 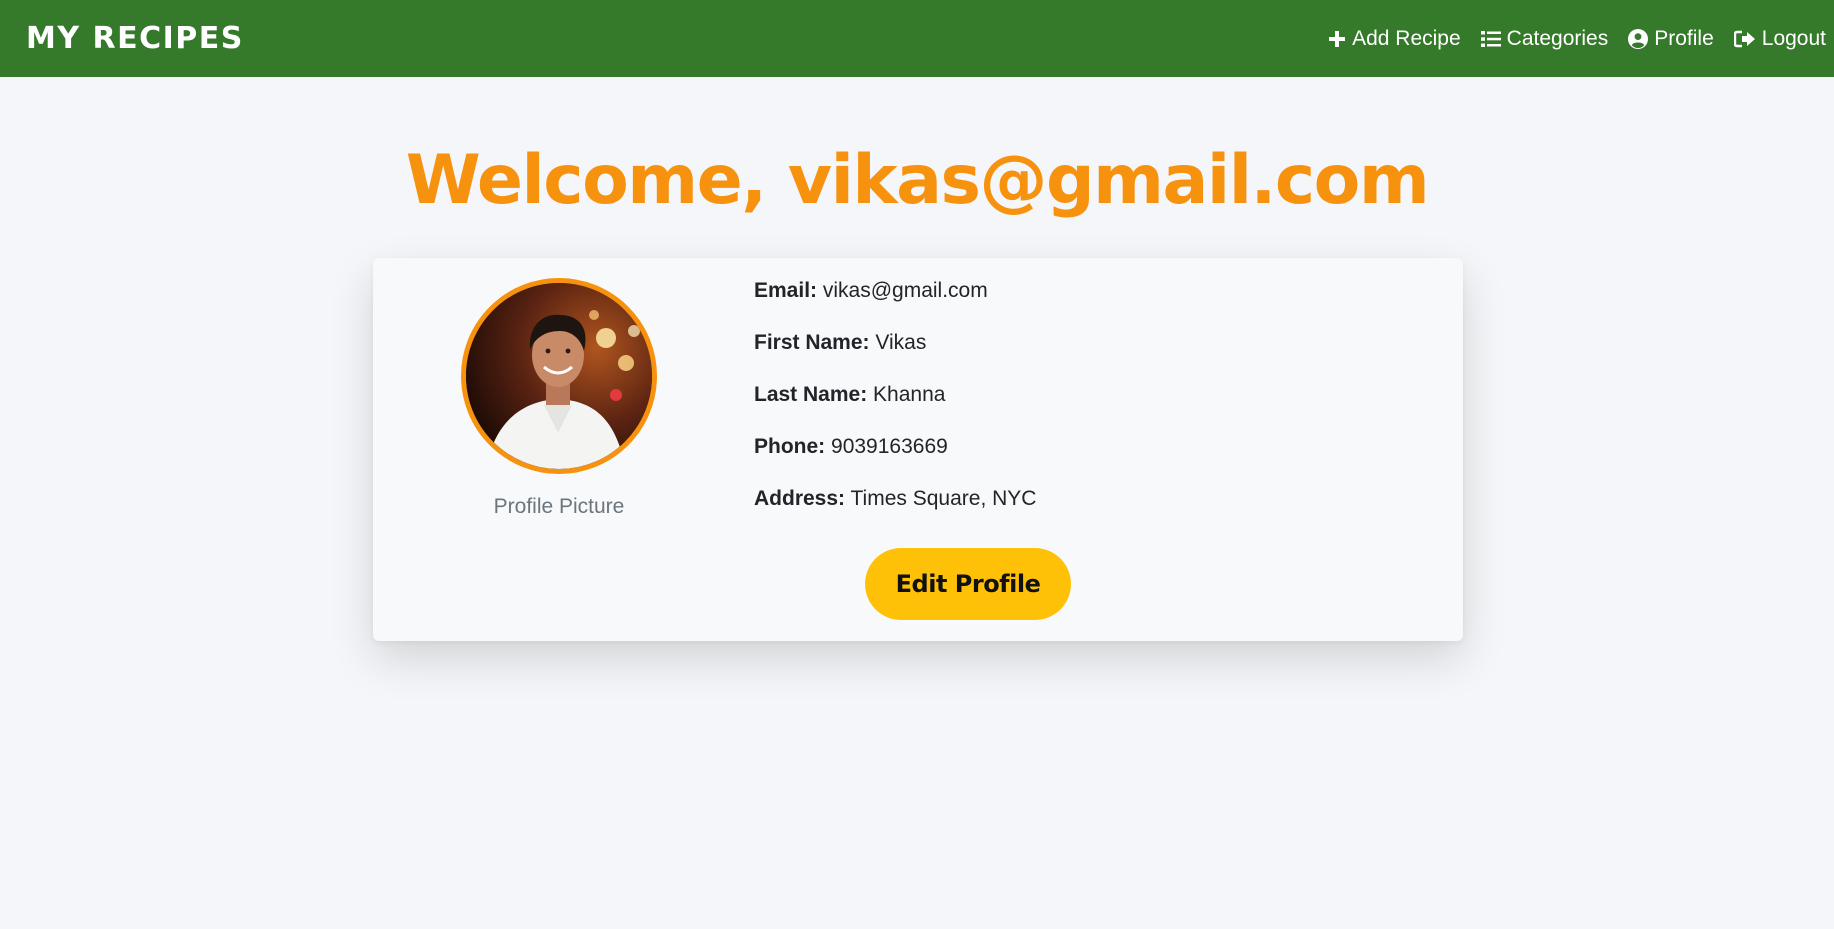 I want to click on last-name-row: Last Name: Khanna, so click(x=895, y=408).